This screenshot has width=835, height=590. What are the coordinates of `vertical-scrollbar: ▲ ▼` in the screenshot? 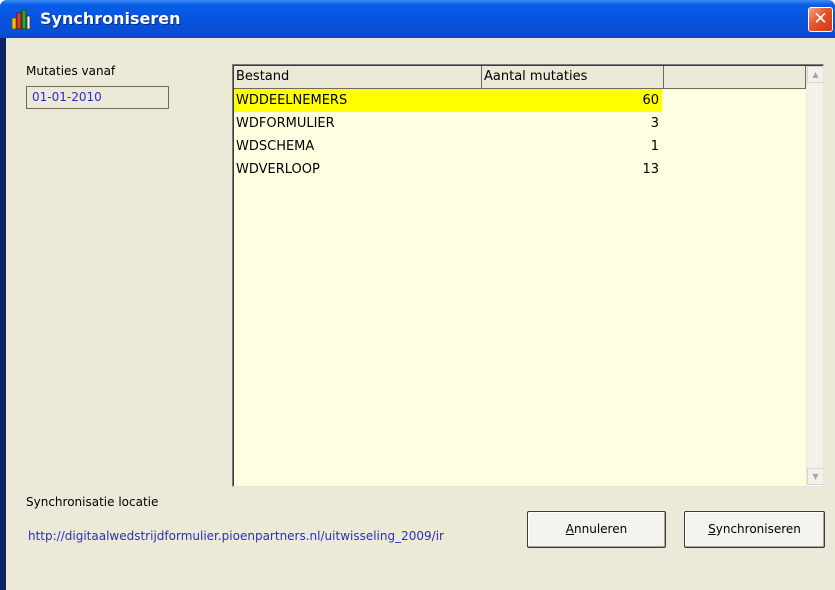 It's located at (814, 275).